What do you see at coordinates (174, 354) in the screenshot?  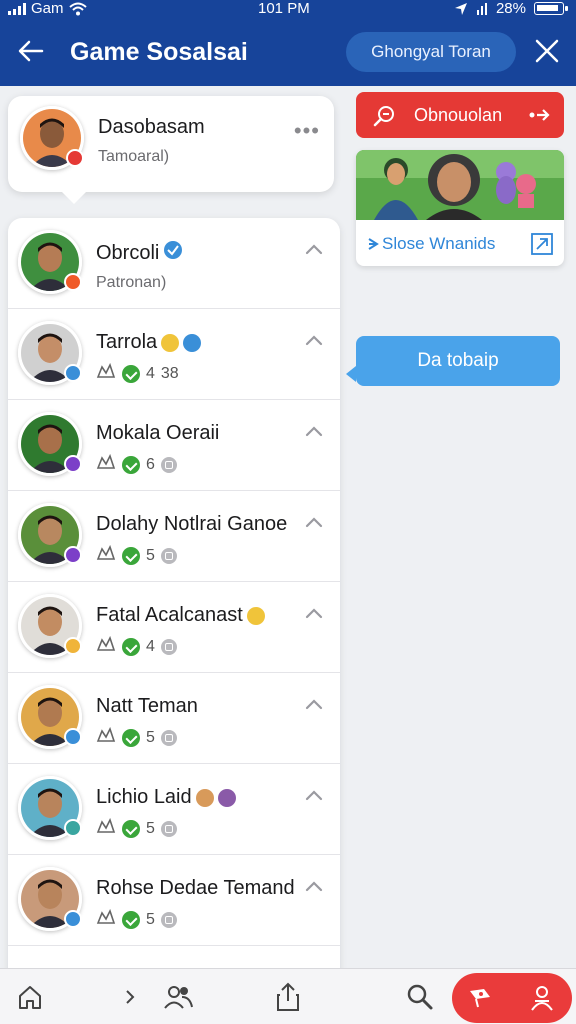 I see `list-item: Tarrola 4 38` at bounding box center [174, 354].